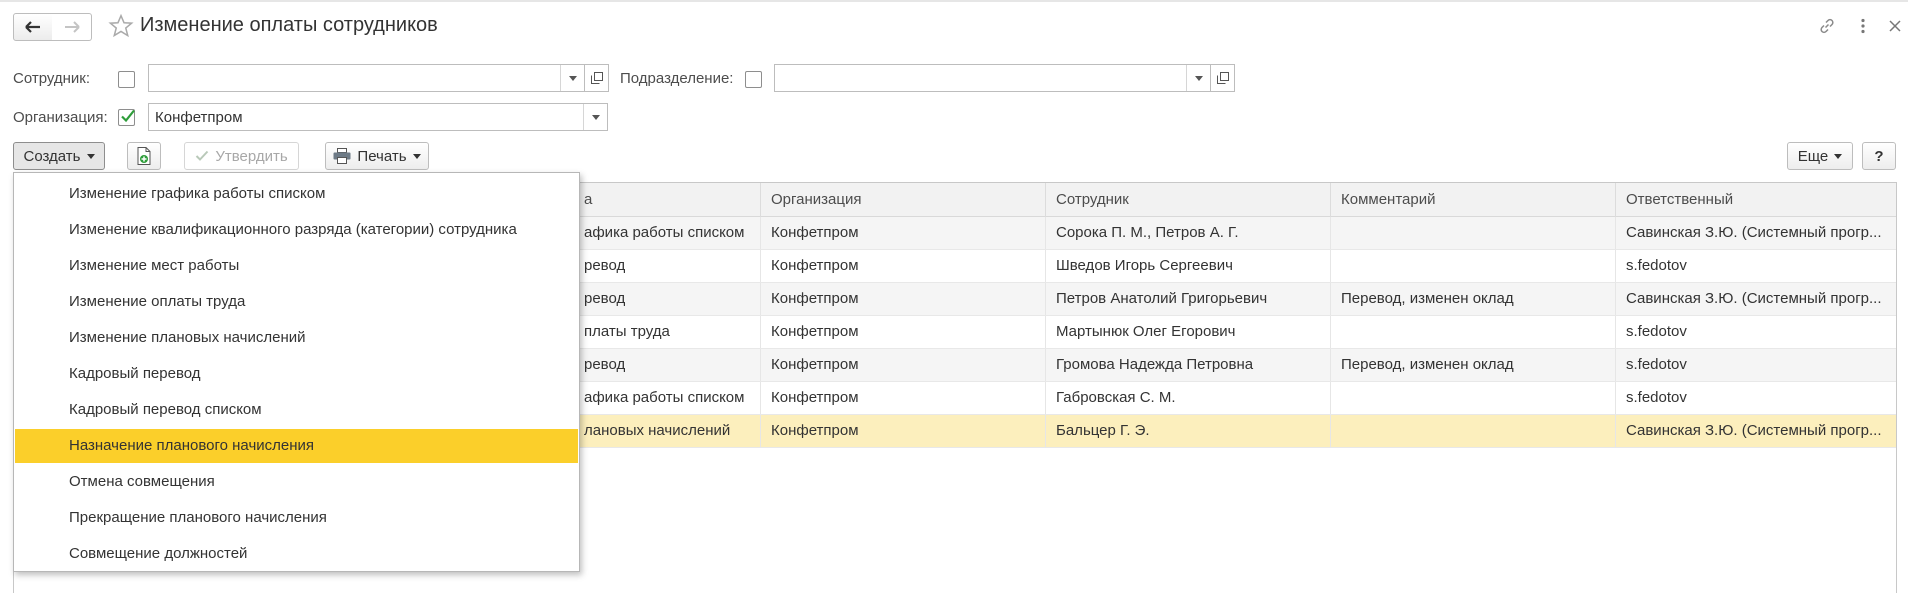  What do you see at coordinates (753, 79) in the screenshot?
I see `department-checkbox` at bounding box center [753, 79].